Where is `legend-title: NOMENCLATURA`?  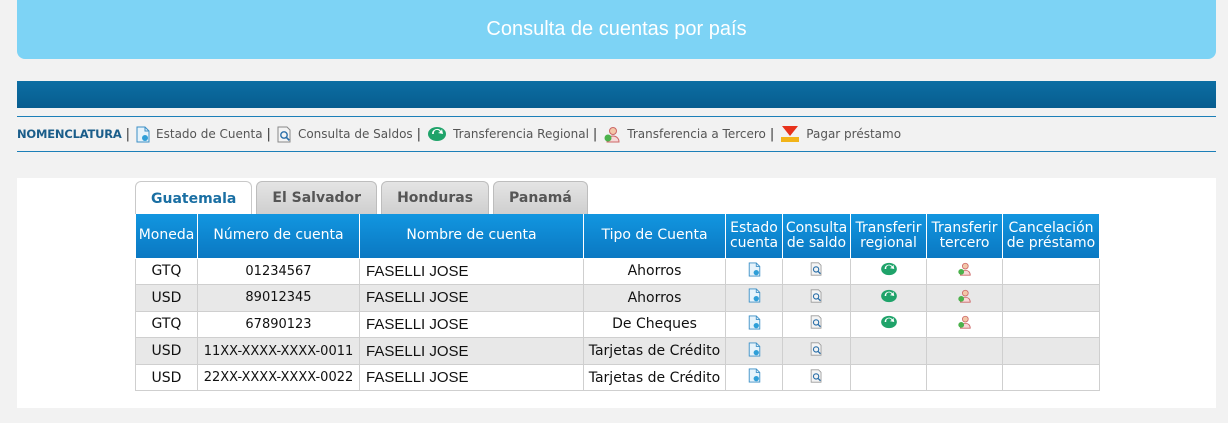 legend-title: NOMENCLATURA is located at coordinates (69, 134).